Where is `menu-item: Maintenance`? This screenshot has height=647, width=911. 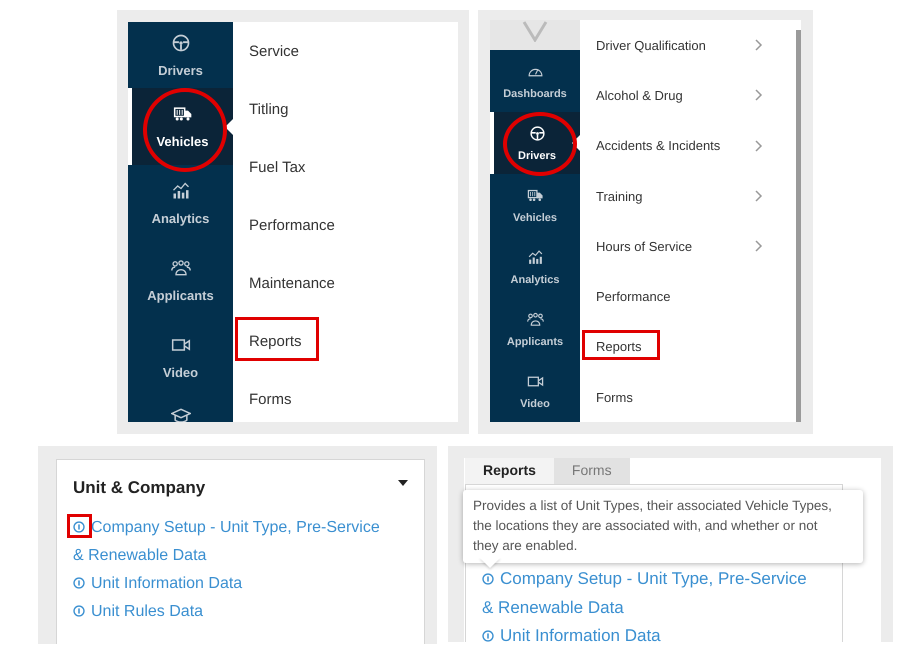
menu-item: Maintenance is located at coordinates (345, 283).